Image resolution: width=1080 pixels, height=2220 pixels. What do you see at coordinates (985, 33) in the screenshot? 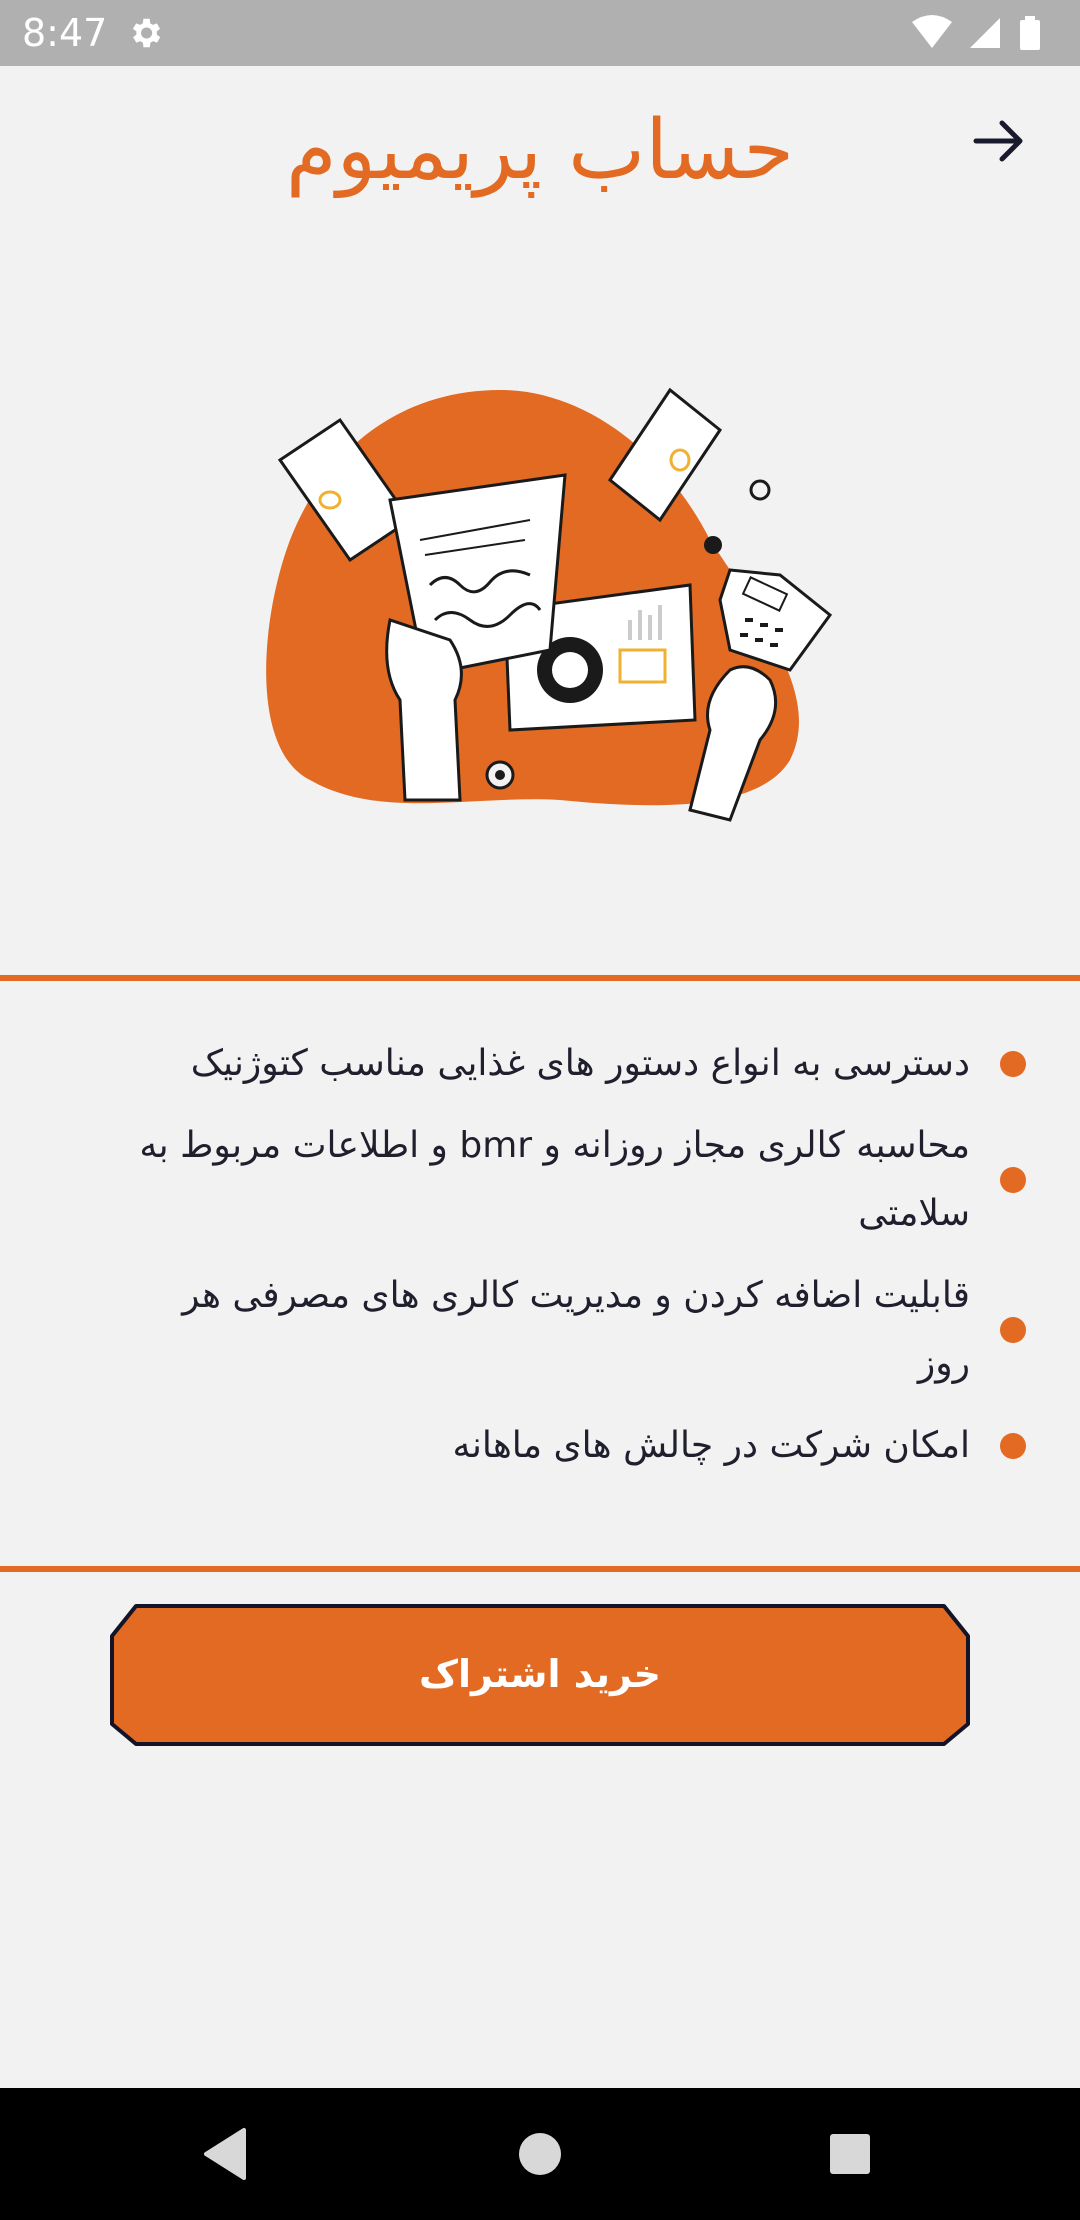
I see `signal-icon` at bounding box center [985, 33].